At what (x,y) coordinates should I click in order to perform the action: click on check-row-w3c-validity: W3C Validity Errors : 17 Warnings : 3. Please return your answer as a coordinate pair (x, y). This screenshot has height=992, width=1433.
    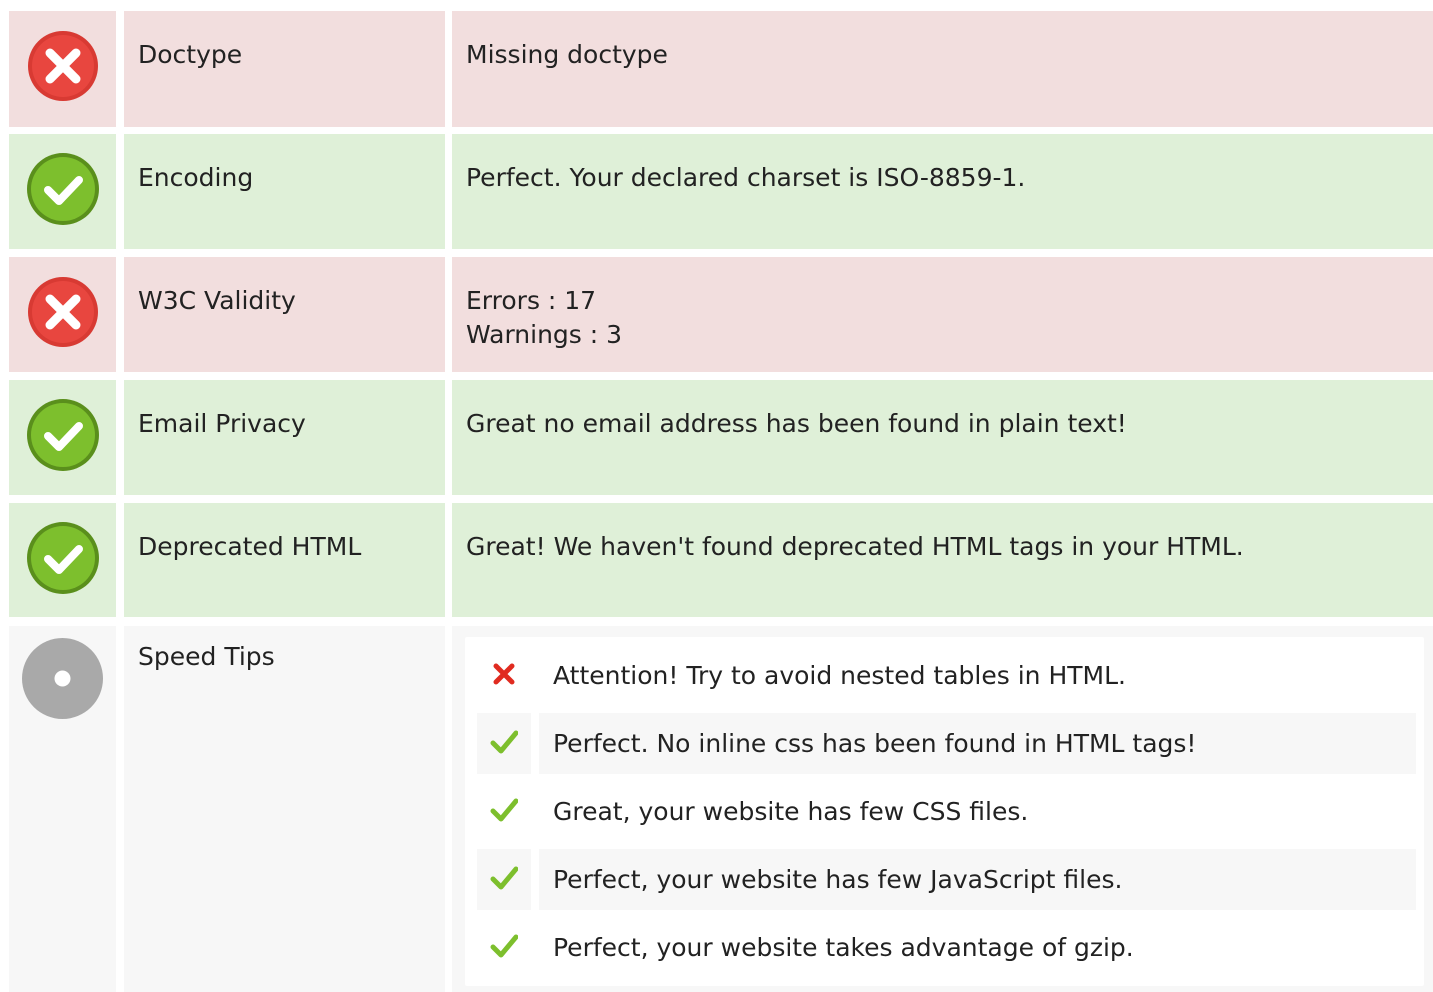
    Looking at the image, I should click on (721, 314).